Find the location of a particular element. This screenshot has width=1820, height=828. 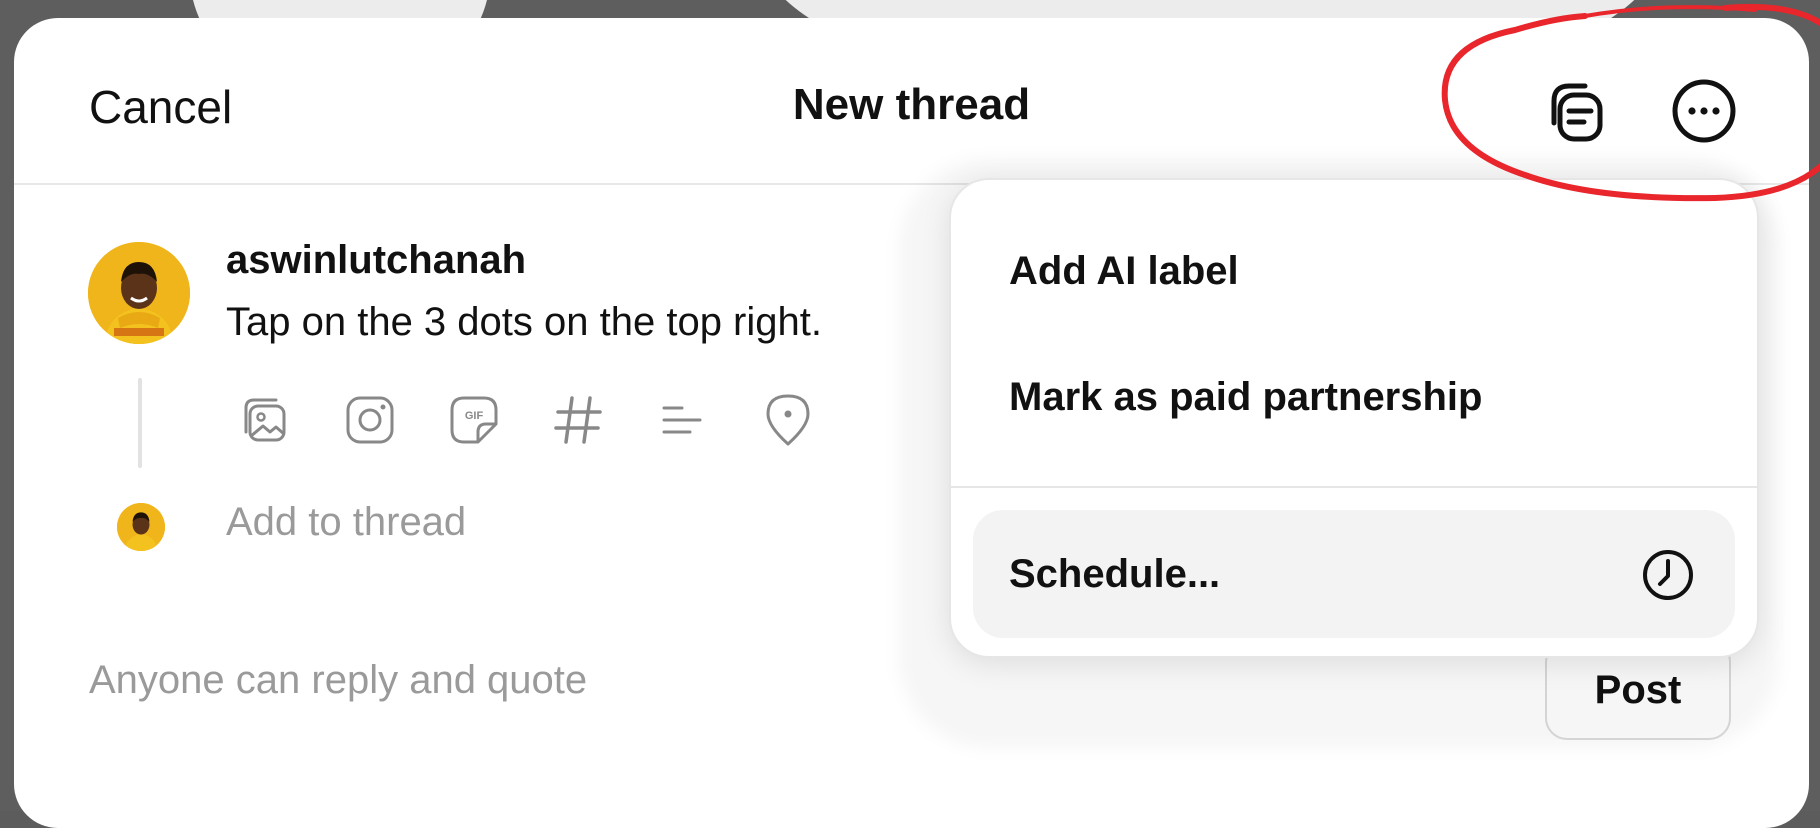

poll-icon is located at coordinates (682, 420).